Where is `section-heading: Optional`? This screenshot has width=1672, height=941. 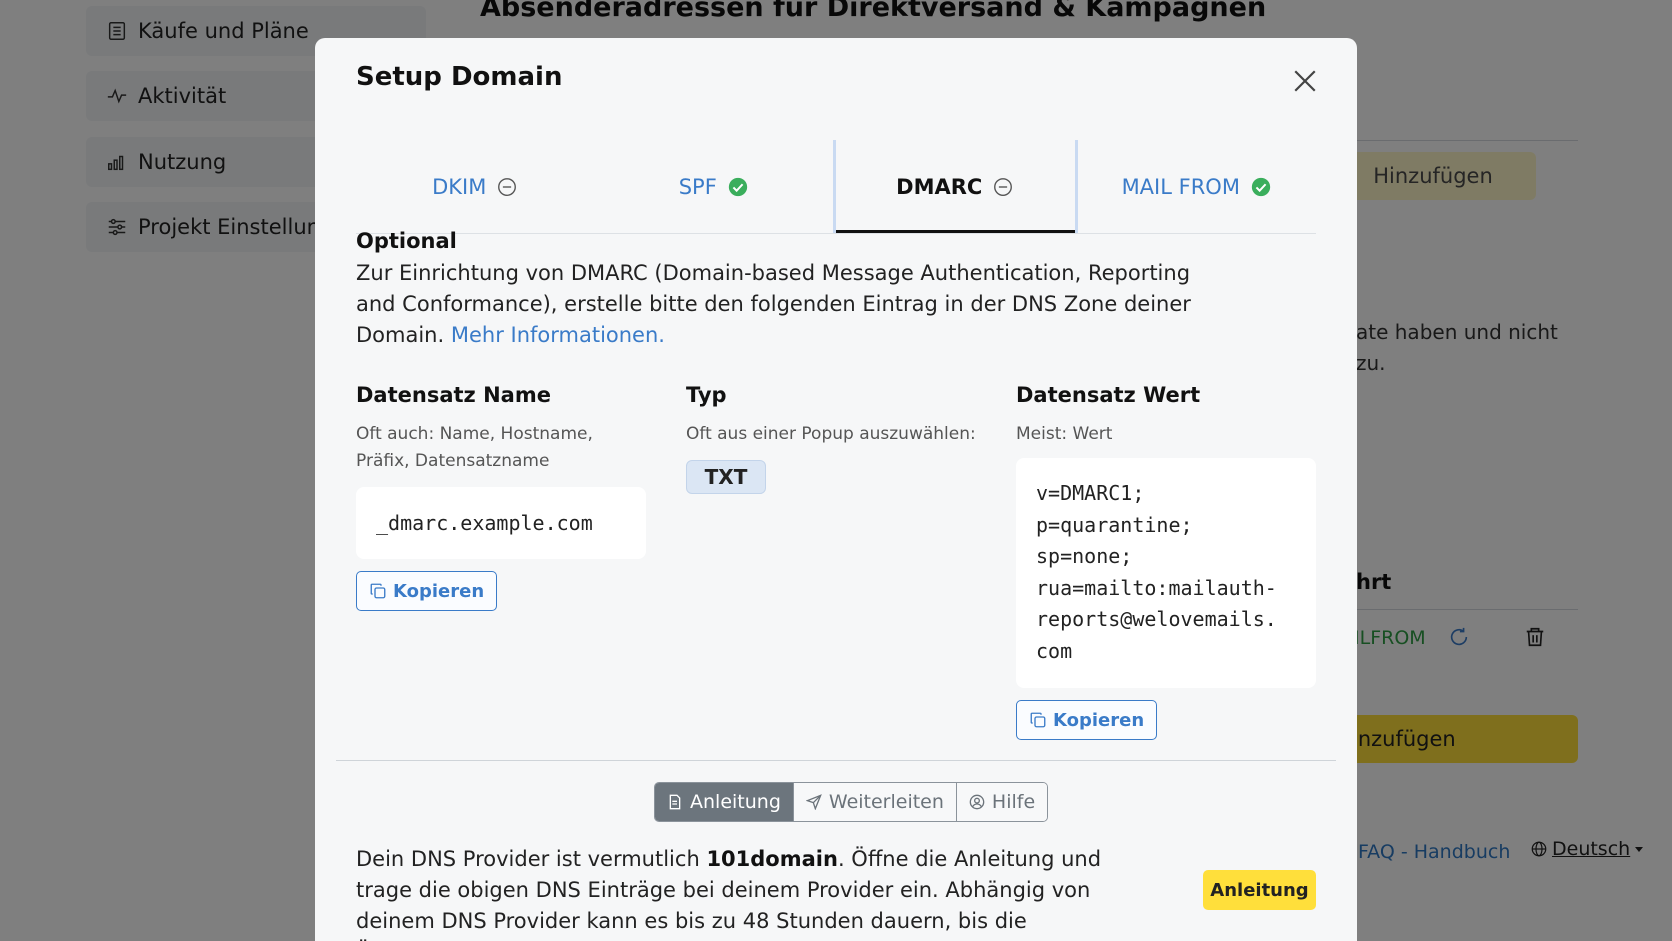
section-heading: Optional is located at coordinates (406, 241).